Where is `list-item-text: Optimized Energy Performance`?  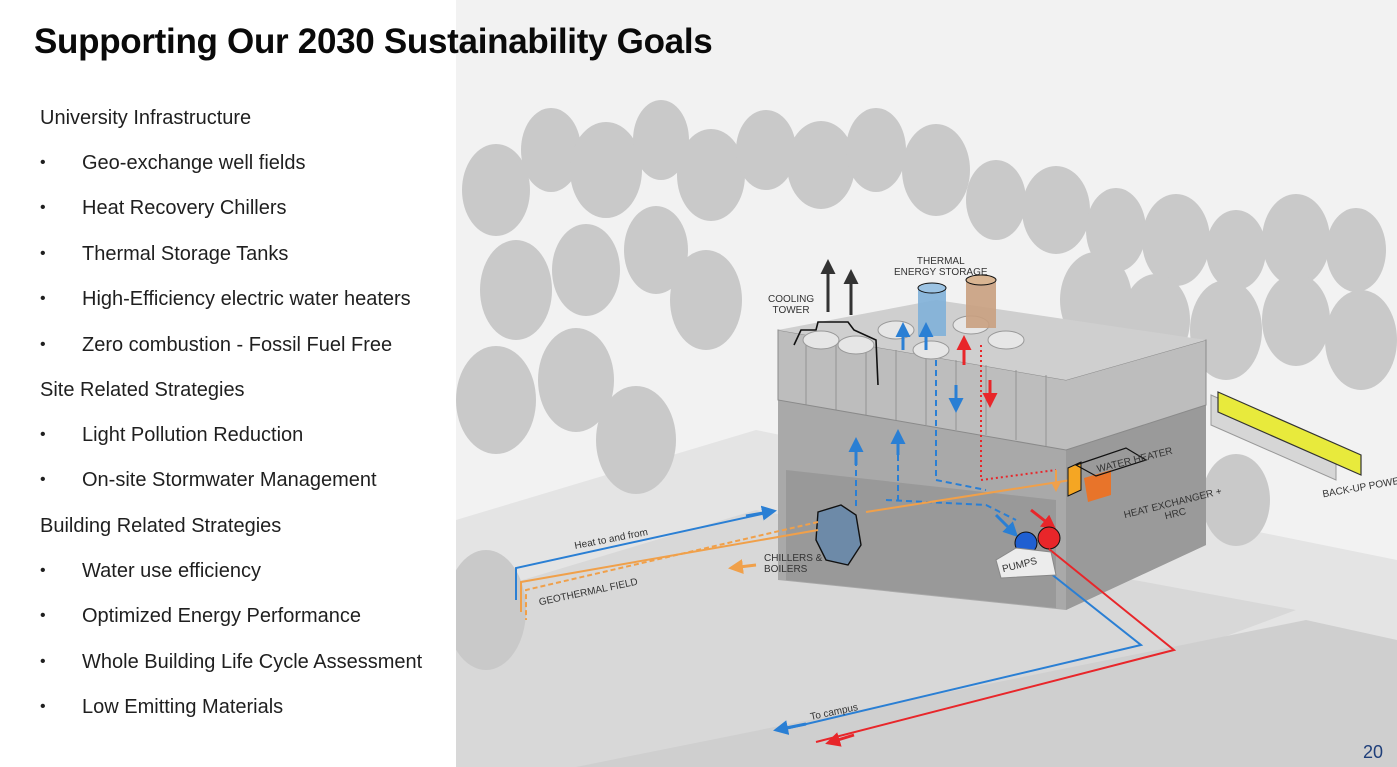 list-item-text: Optimized Energy Performance is located at coordinates (222, 616).